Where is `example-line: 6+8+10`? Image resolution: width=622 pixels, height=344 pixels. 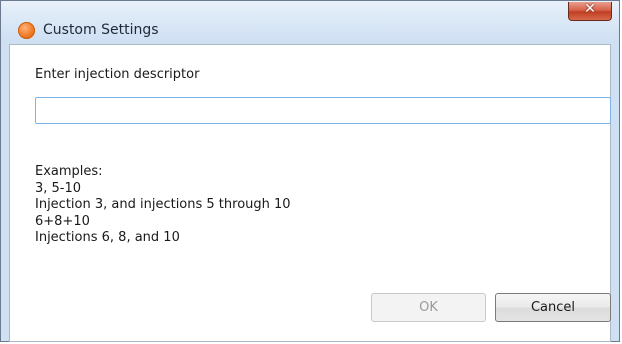 example-line: 6+8+10 is located at coordinates (62, 221).